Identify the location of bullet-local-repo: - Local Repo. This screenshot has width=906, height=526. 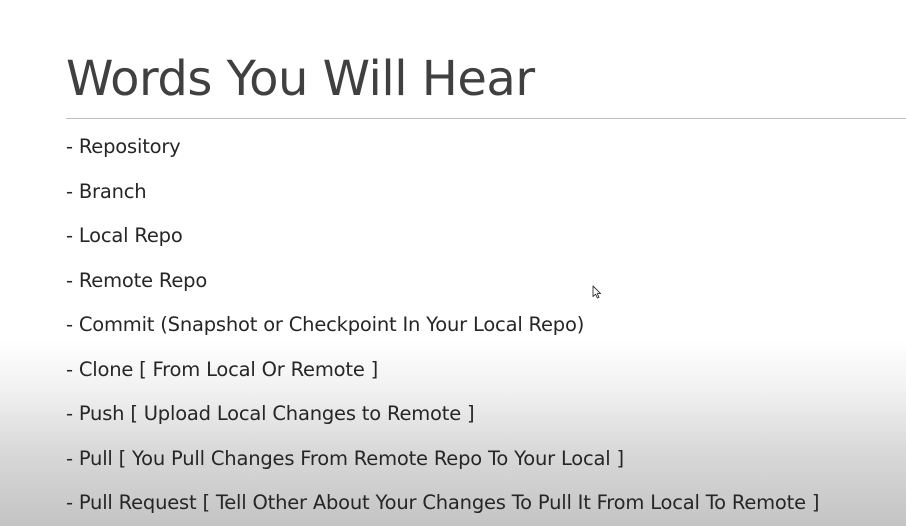
(124, 235).